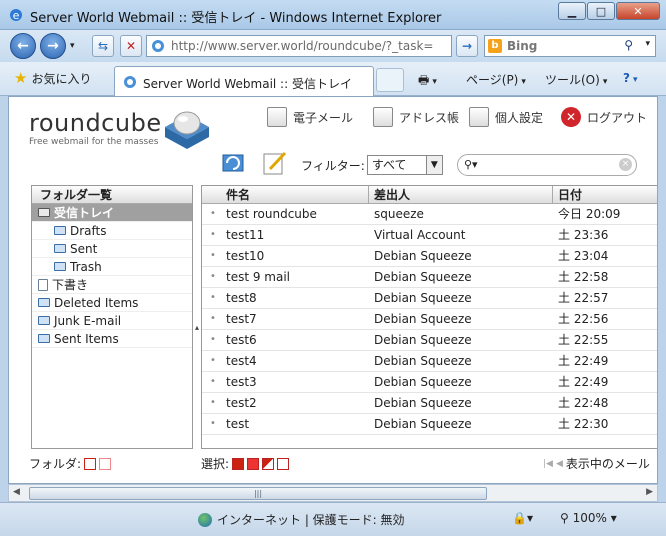 The height and width of the screenshot is (536, 666). I want to click on svg-text: e, so click(16, 15).